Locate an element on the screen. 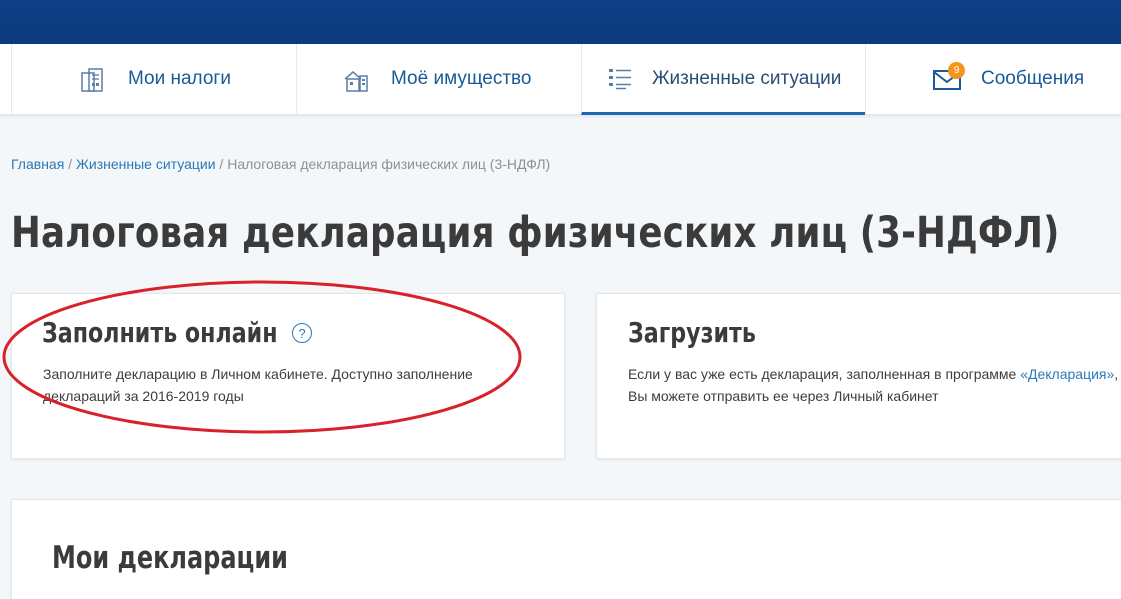 This screenshot has width=1121, height=599. fill-online-title: Заполнить онлайн is located at coordinates (160, 332).